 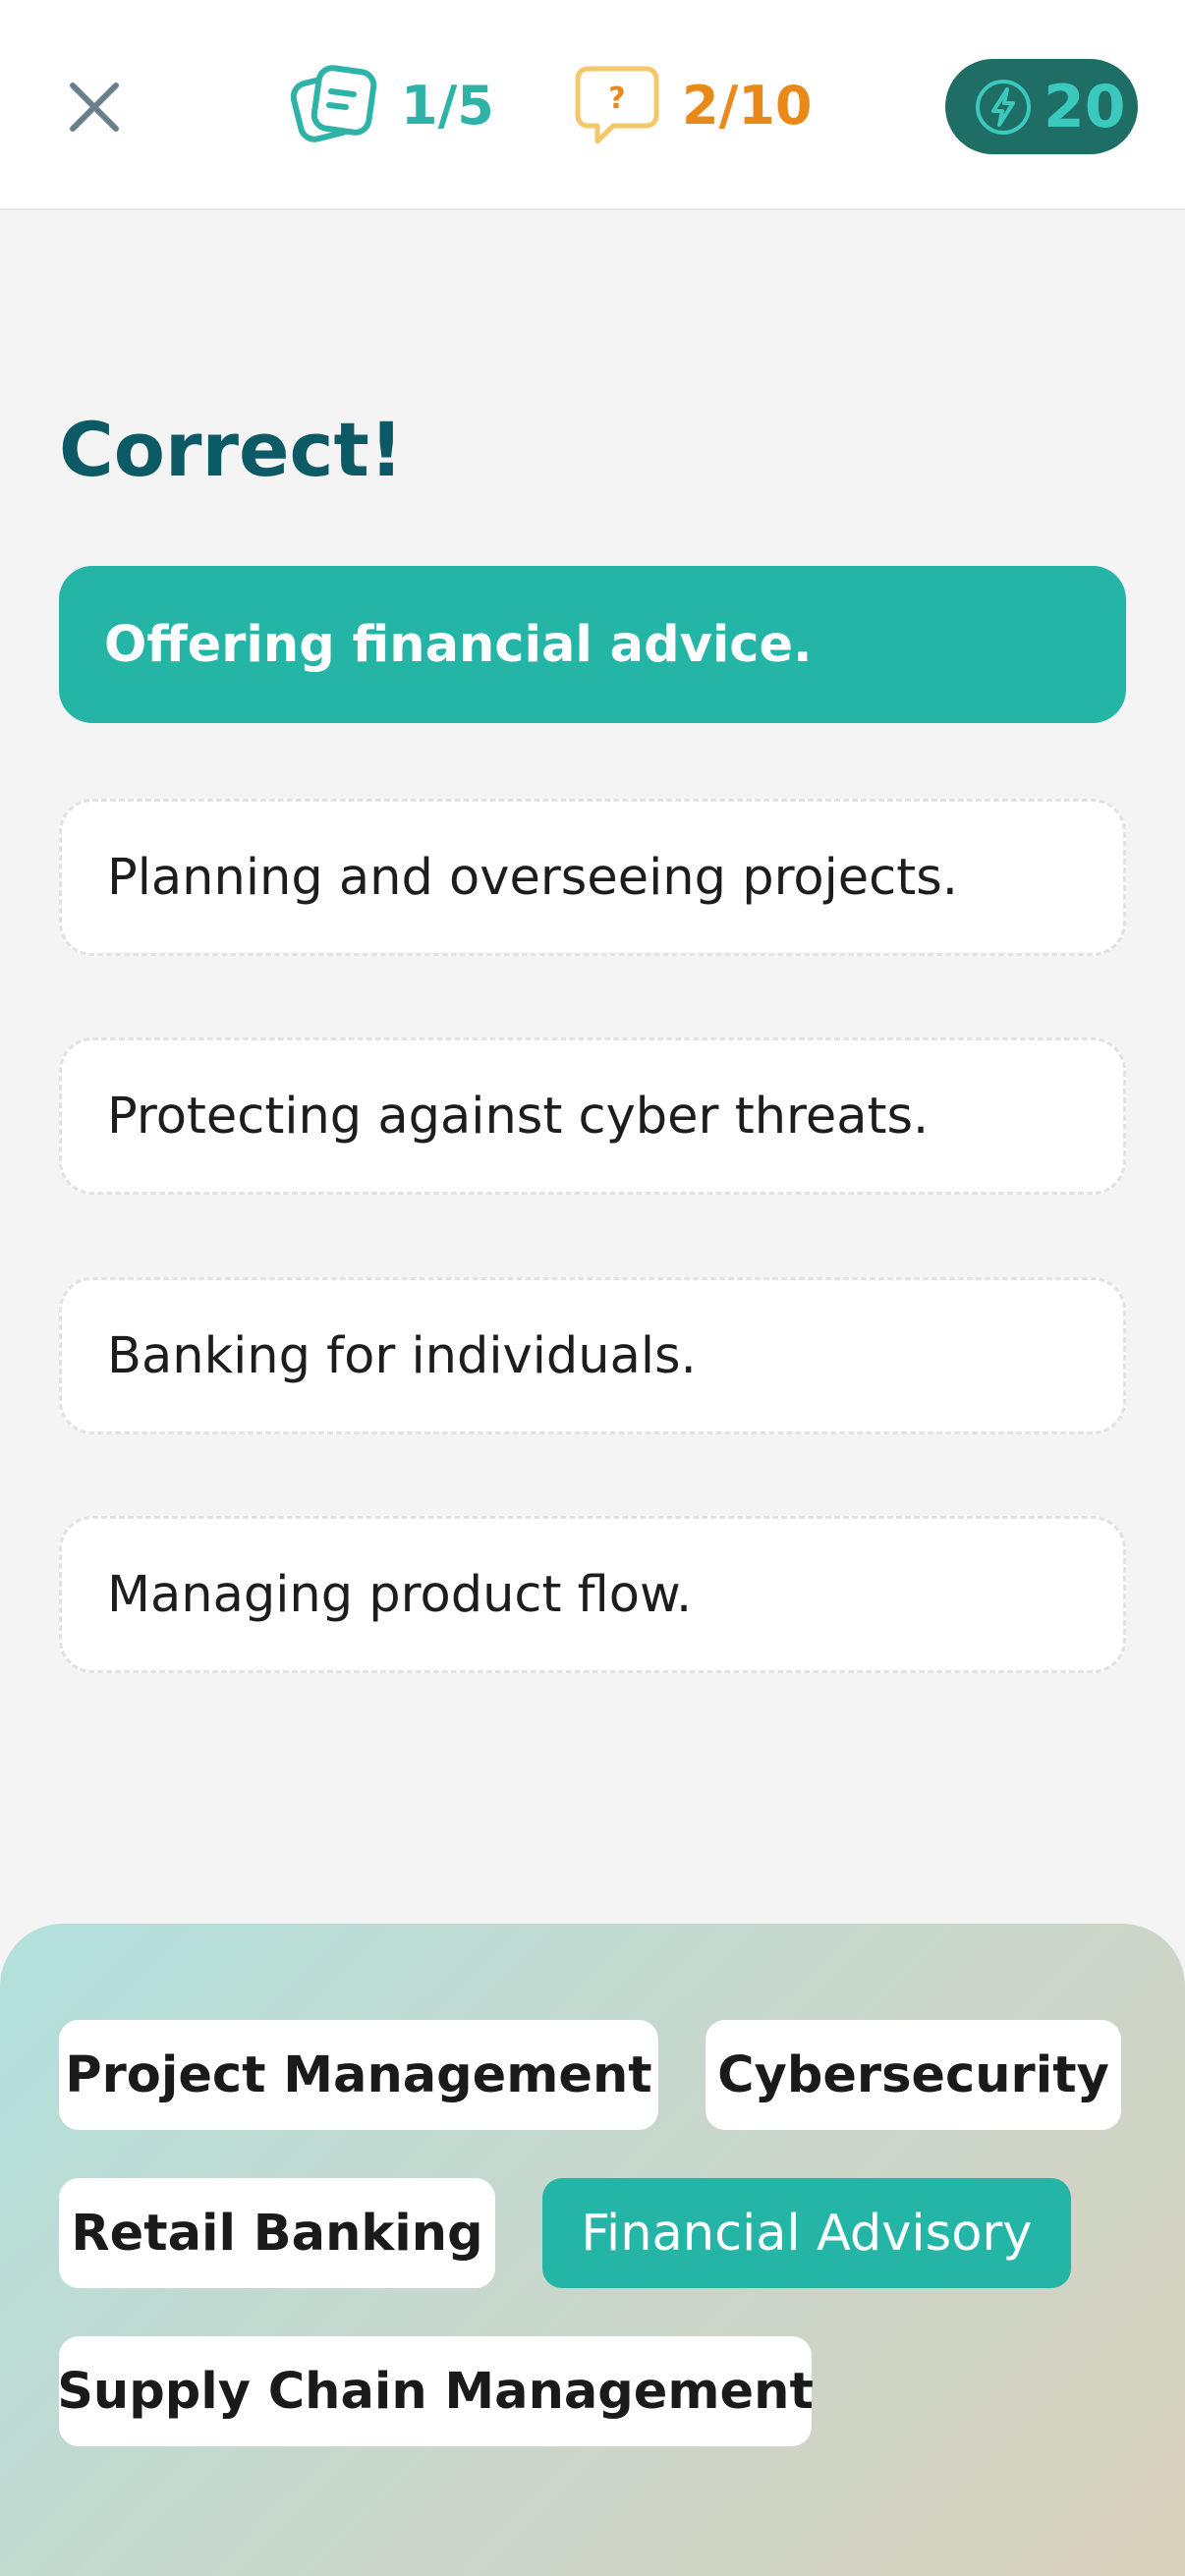 I want to click on close-icon, so click(x=95, y=109).